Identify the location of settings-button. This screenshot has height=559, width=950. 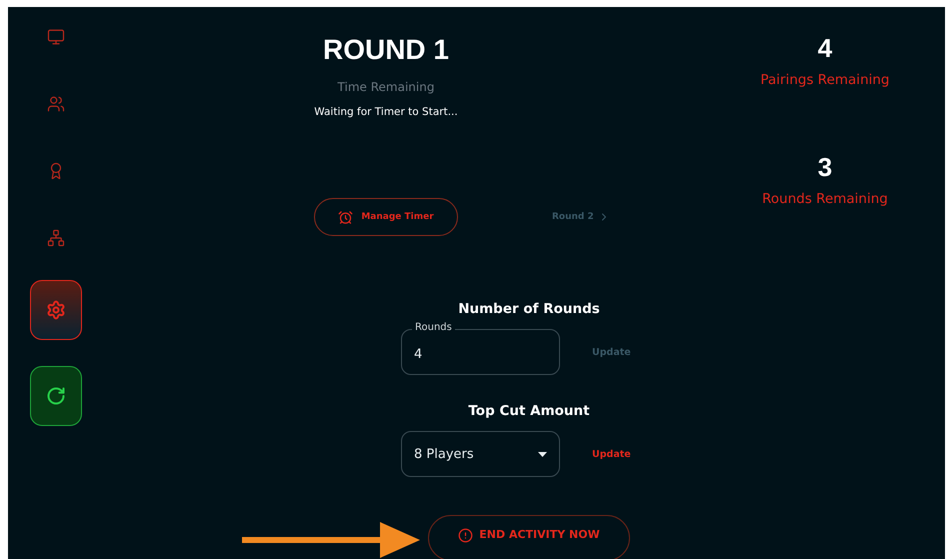
(56, 310).